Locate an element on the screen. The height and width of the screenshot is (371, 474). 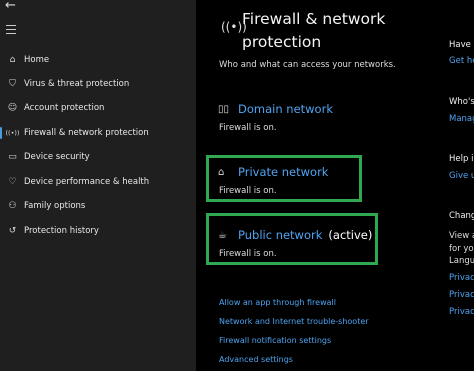
sidebar-item-account-protection: ☺ Account protection is located at coordinates (98, 108).